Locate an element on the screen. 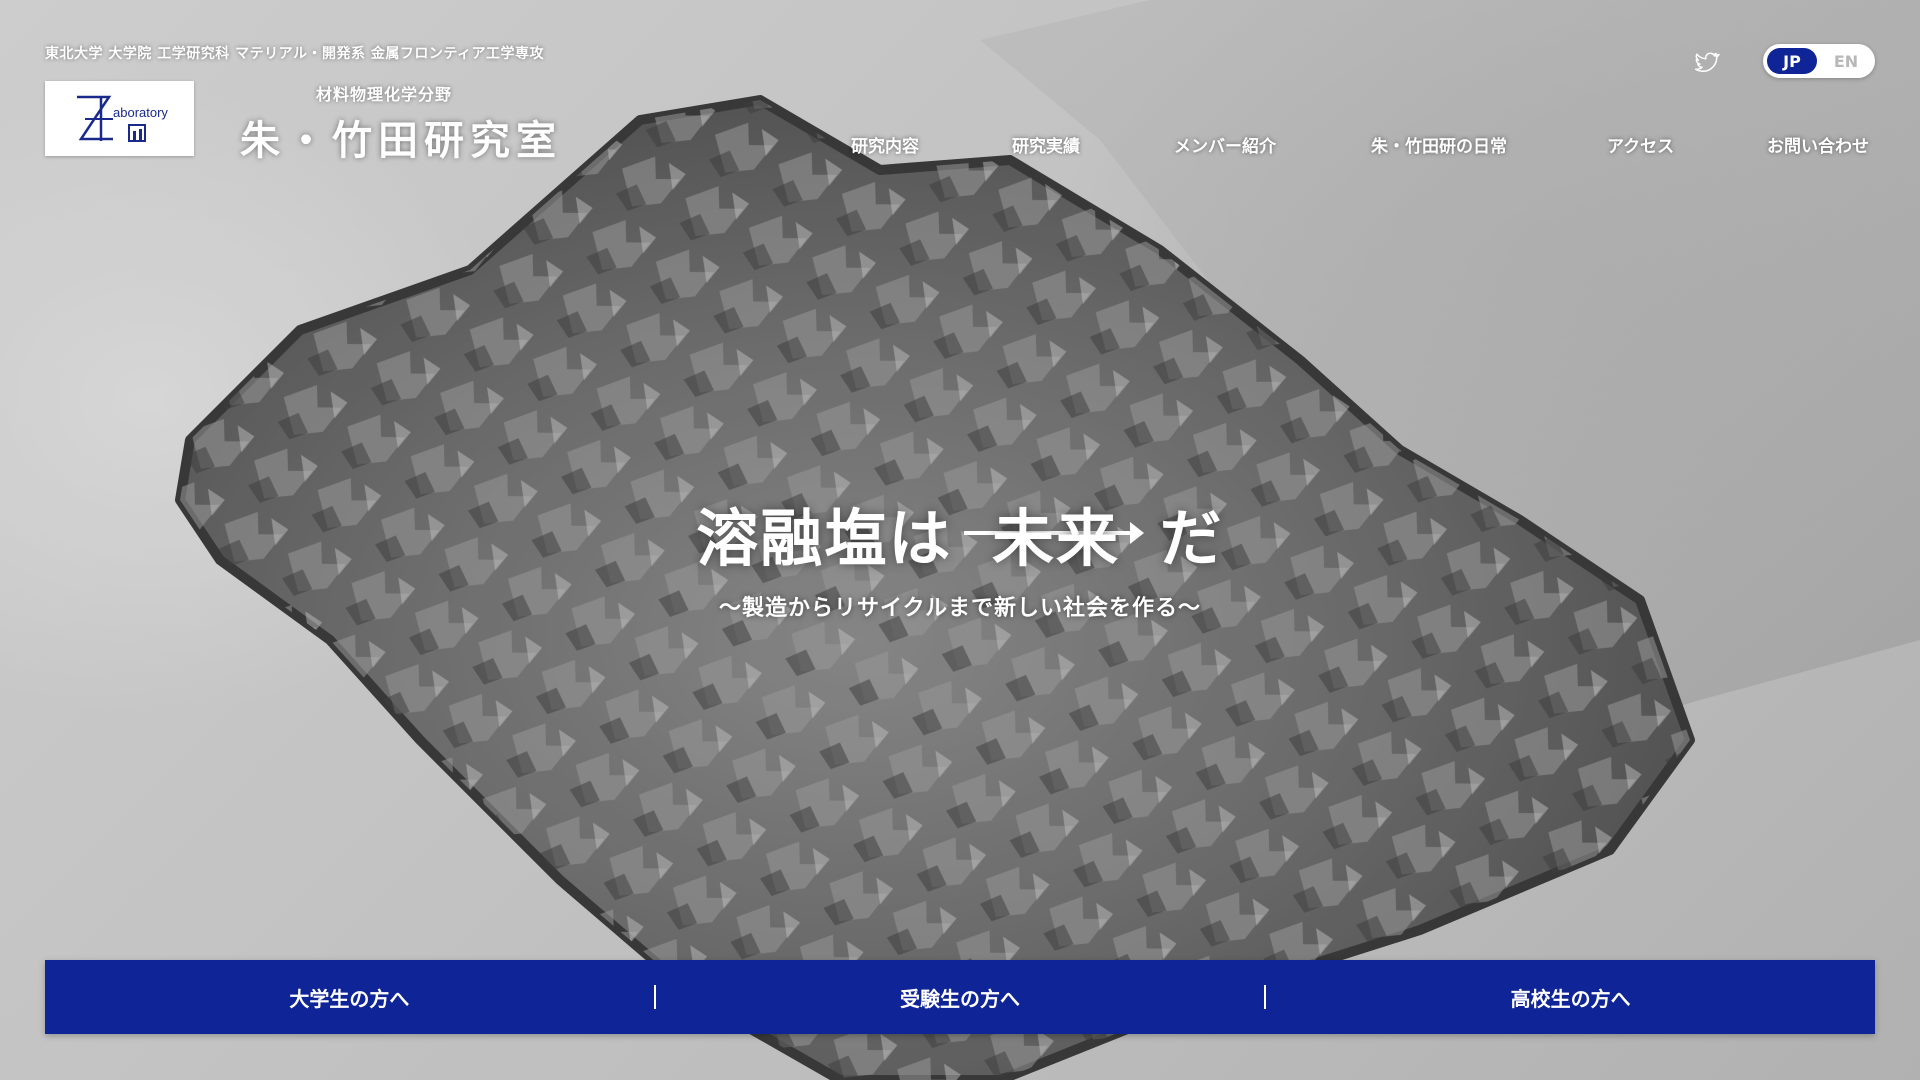 The height and width of the screenshot is (1080, 1920). twitter-icon is located at coordinates (1707, 62).